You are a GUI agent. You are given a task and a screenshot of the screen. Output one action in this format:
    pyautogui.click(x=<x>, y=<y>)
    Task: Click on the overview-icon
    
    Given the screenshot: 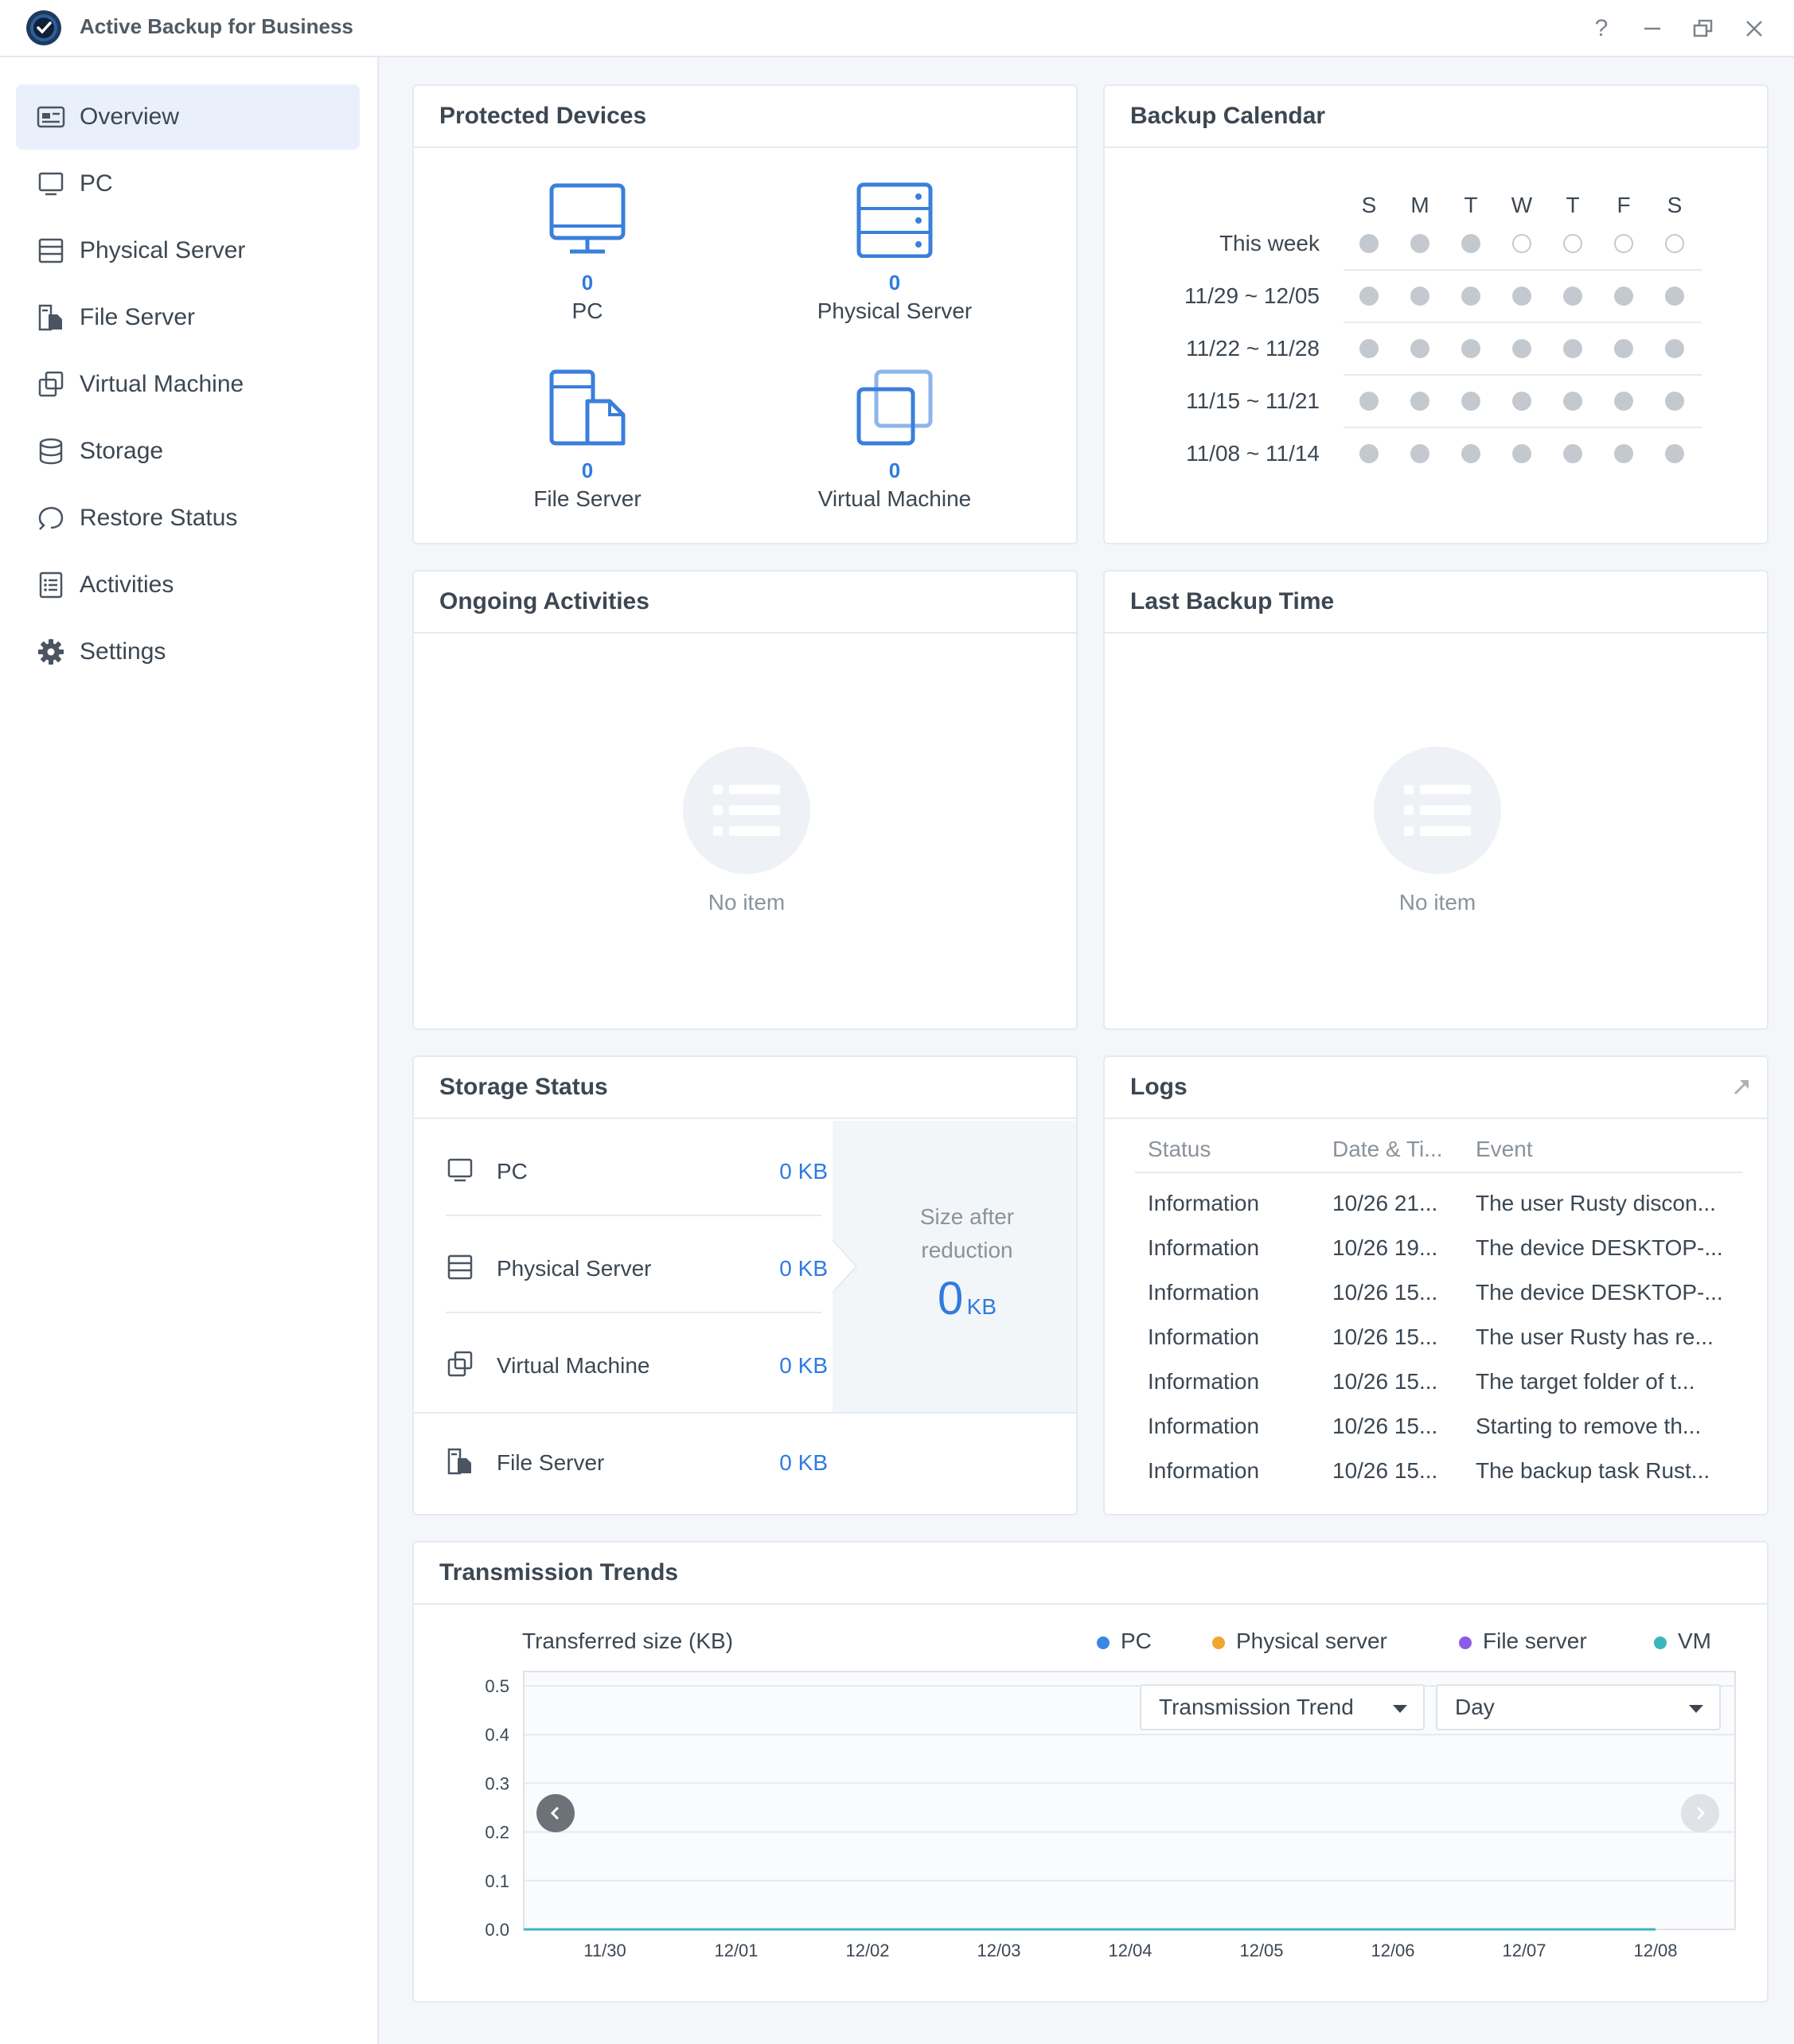 What is the action you would take?
    pyautogui.click(x=51, y=117)
    